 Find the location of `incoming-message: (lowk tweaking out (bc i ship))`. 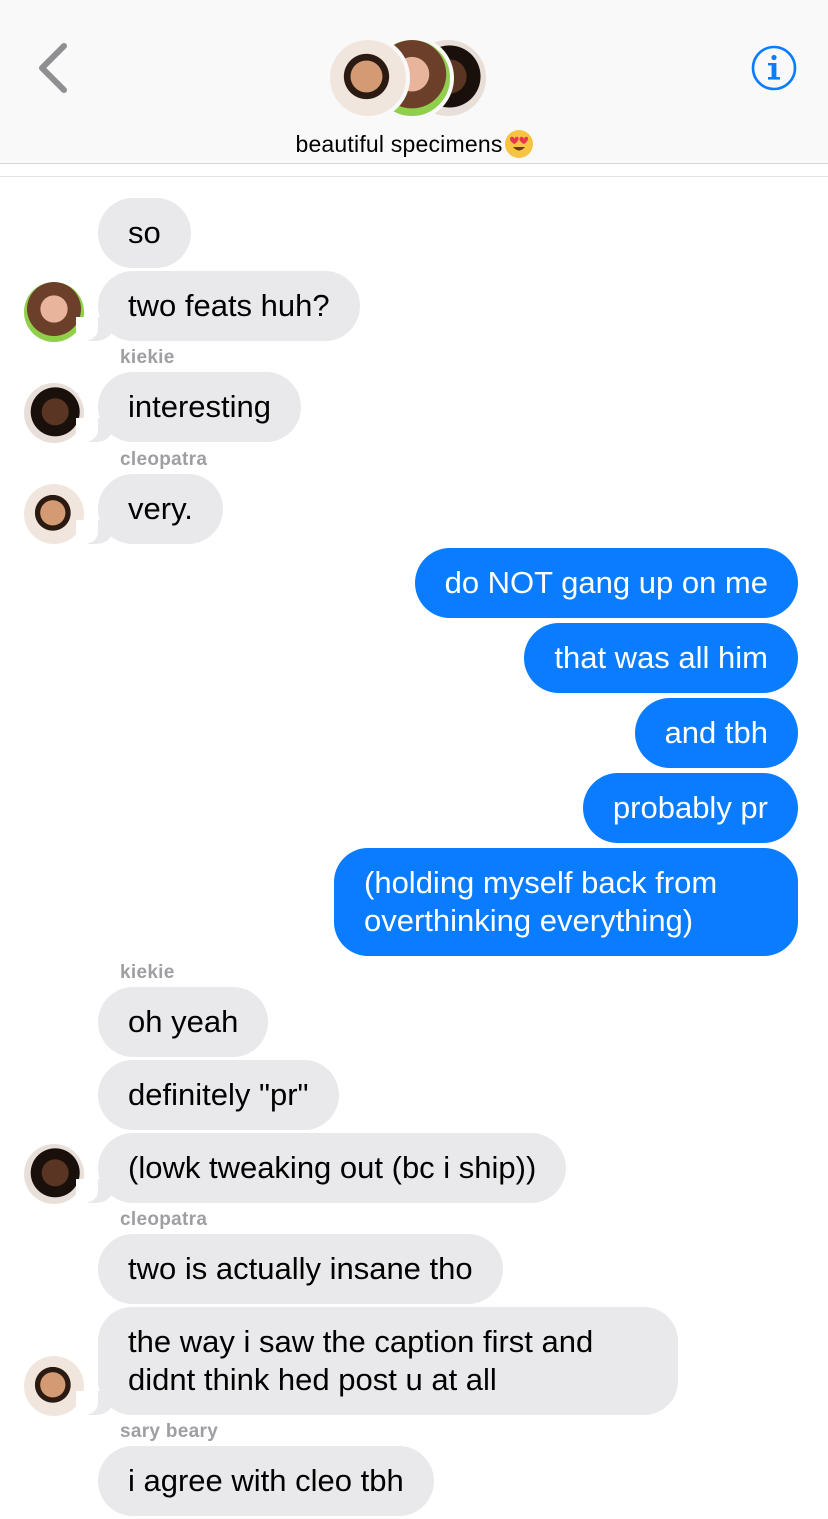

incoming-message: (lowk tweaking out (bc i ship)) is located at coordinates (321, 1168).